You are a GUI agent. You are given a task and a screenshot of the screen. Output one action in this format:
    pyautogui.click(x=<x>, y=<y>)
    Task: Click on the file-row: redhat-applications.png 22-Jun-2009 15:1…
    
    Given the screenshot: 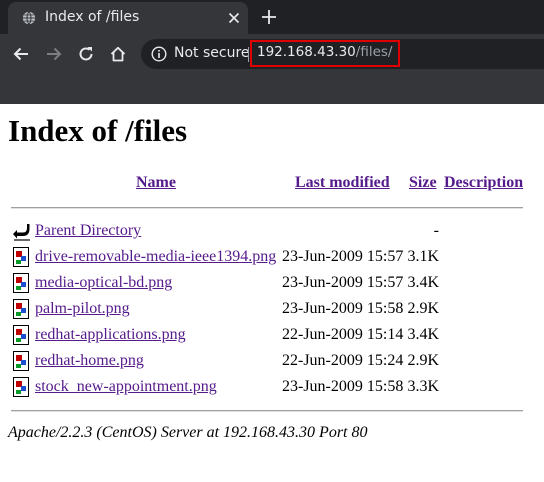 What is the action you would take?
    pyautogui.click(x=272, y=335)
    